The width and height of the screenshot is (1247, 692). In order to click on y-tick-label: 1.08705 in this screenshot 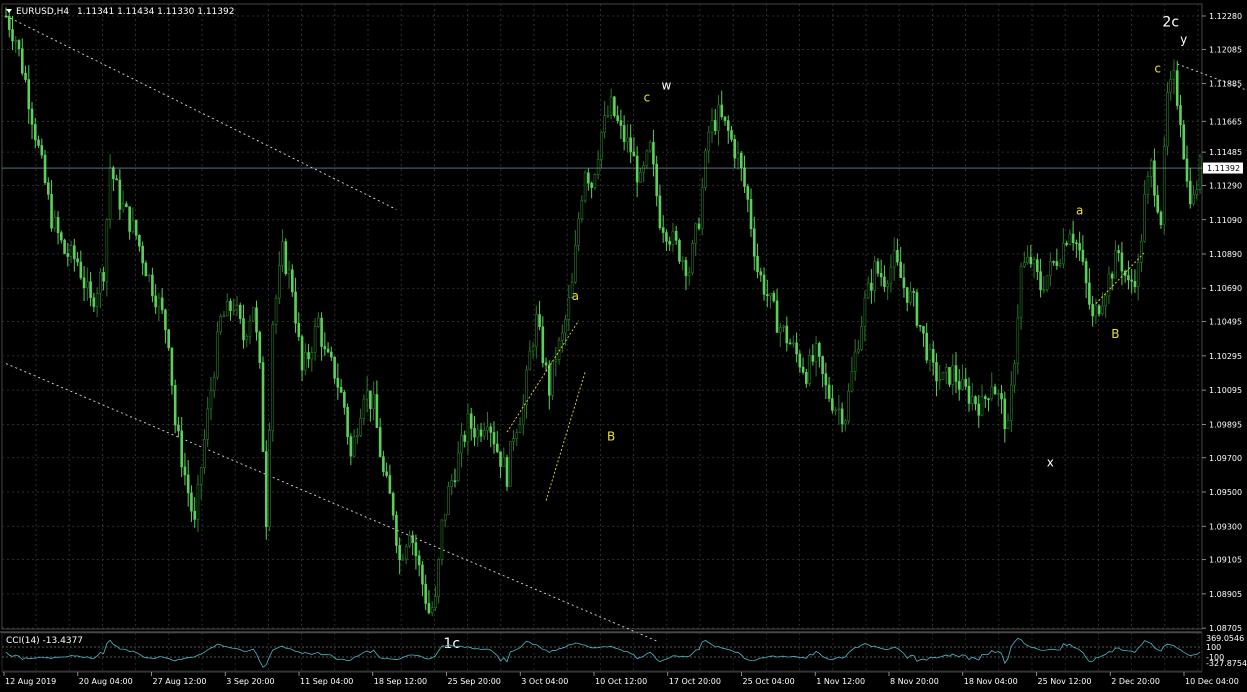, I will do `click(1225, 628)`.